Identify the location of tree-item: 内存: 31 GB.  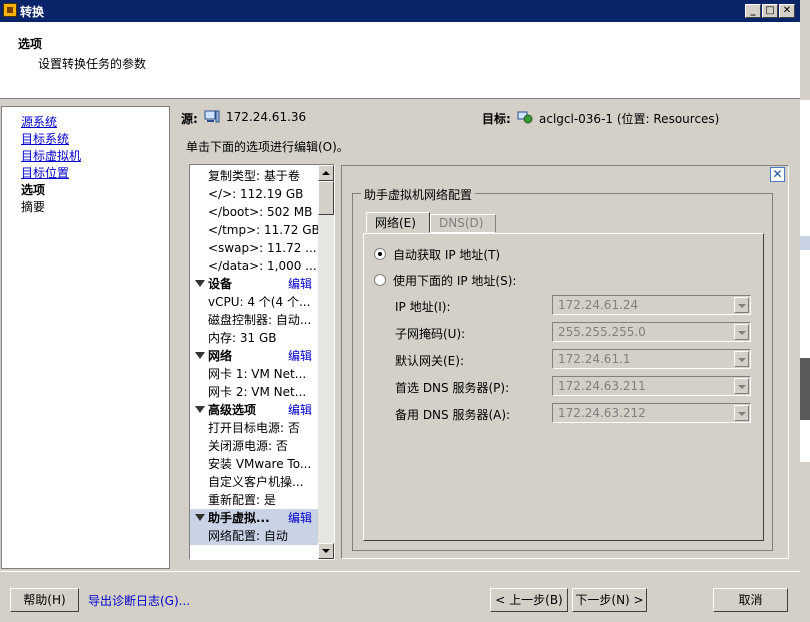
(254, 338).